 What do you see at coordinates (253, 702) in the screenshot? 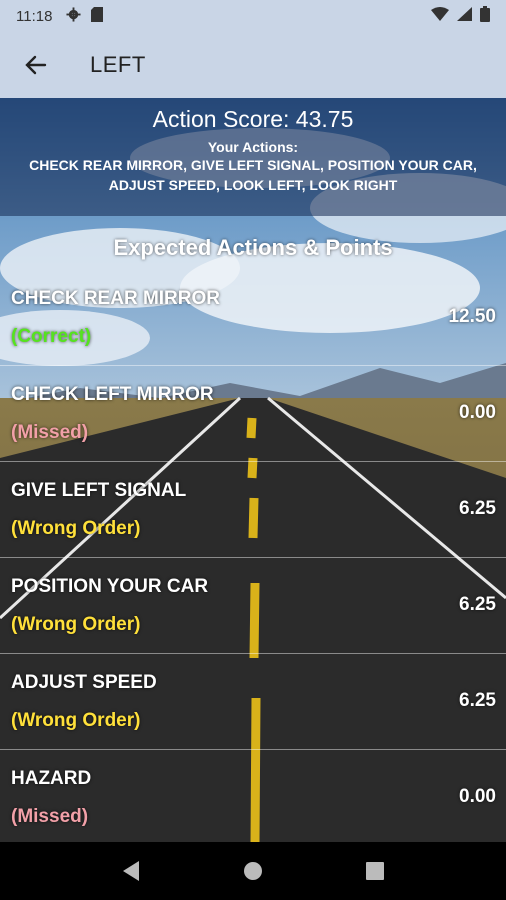
I see `list-item: ADJUST SPEED (Wrong Order) 6.25` at bounding box center [253, 702].